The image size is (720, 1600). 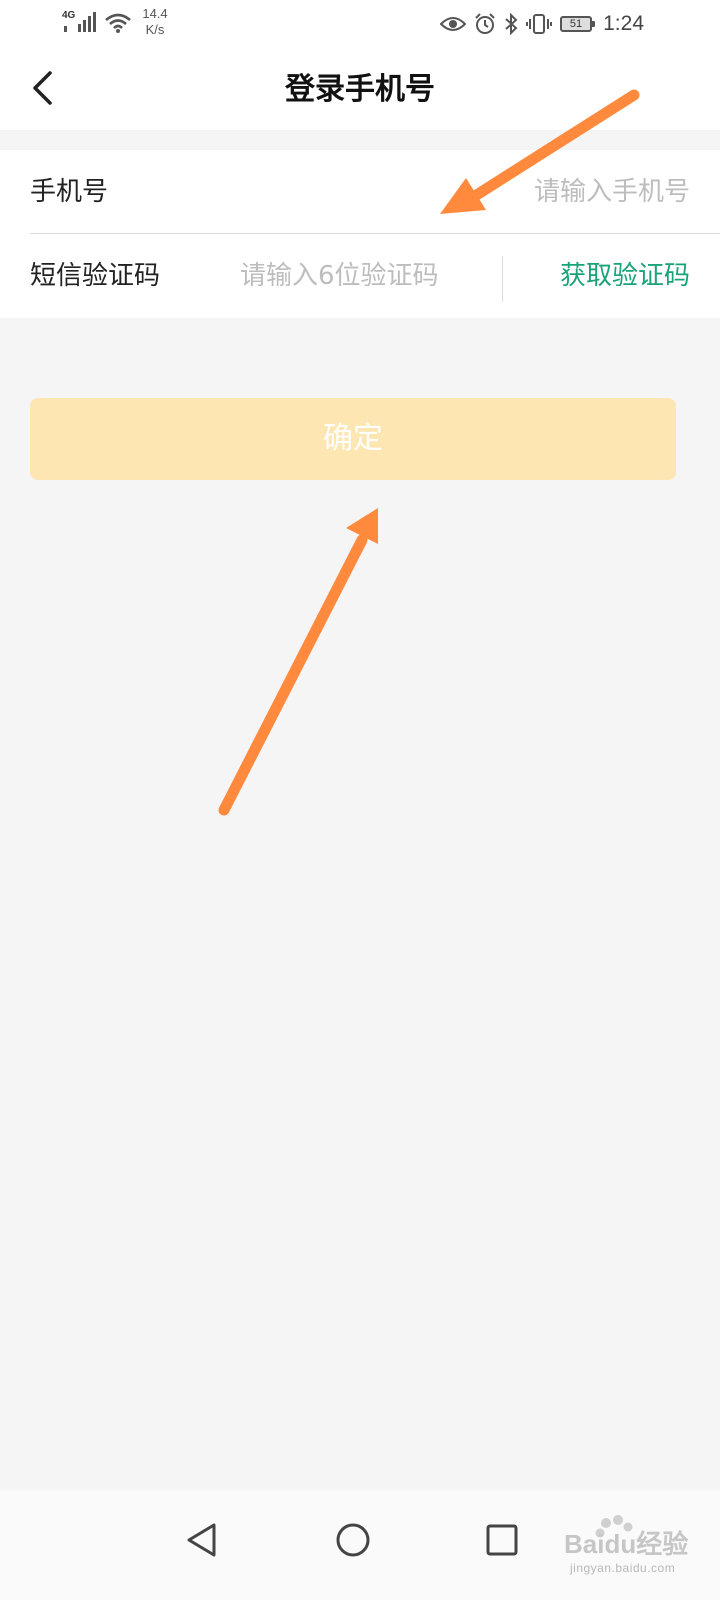 I want to click on get-code-button: 获取验证码, so click(x=625, y=276).